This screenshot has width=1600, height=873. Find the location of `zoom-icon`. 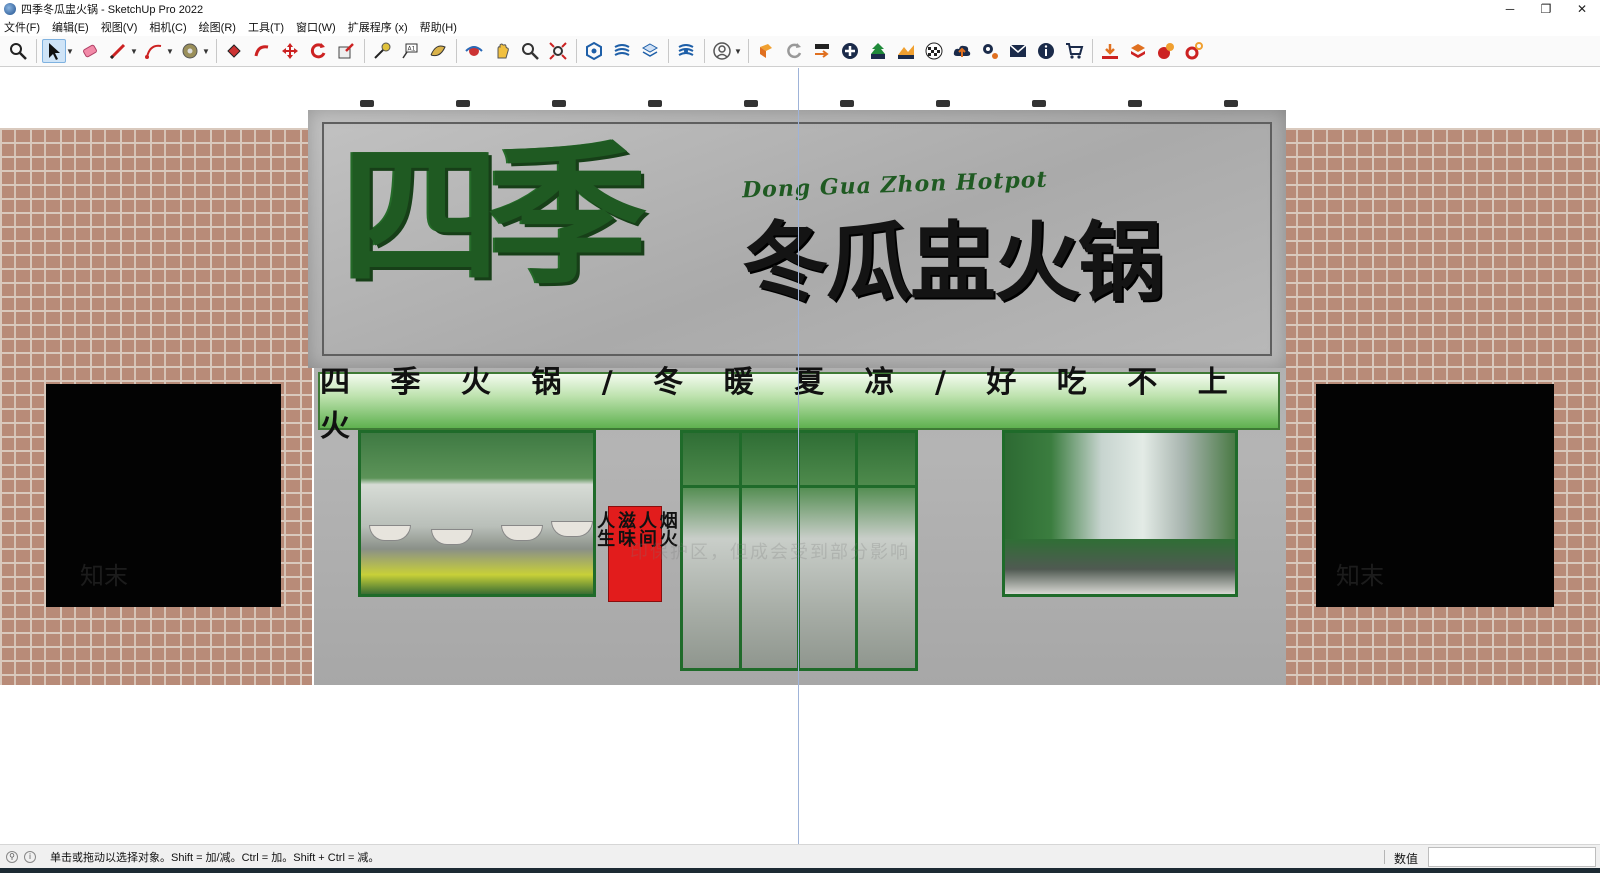

zoom-icon is located at coordinates (530, 51).